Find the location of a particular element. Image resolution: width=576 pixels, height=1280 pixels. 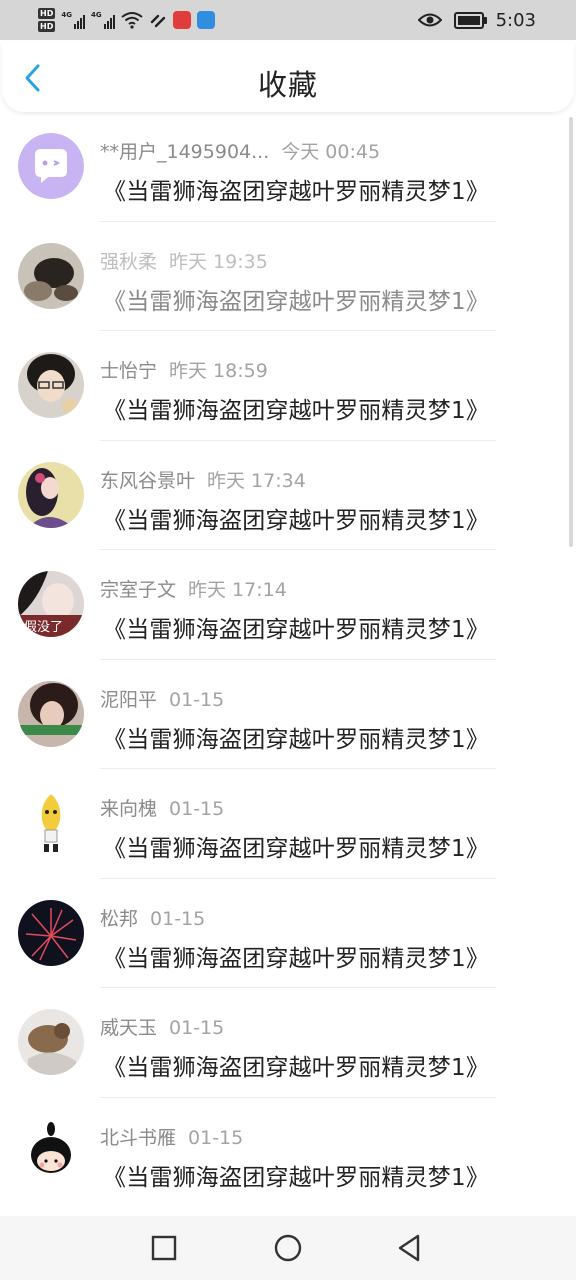

item-meta: **用户_1495904... 今天 00:45 is located at coordinates (240, 150).